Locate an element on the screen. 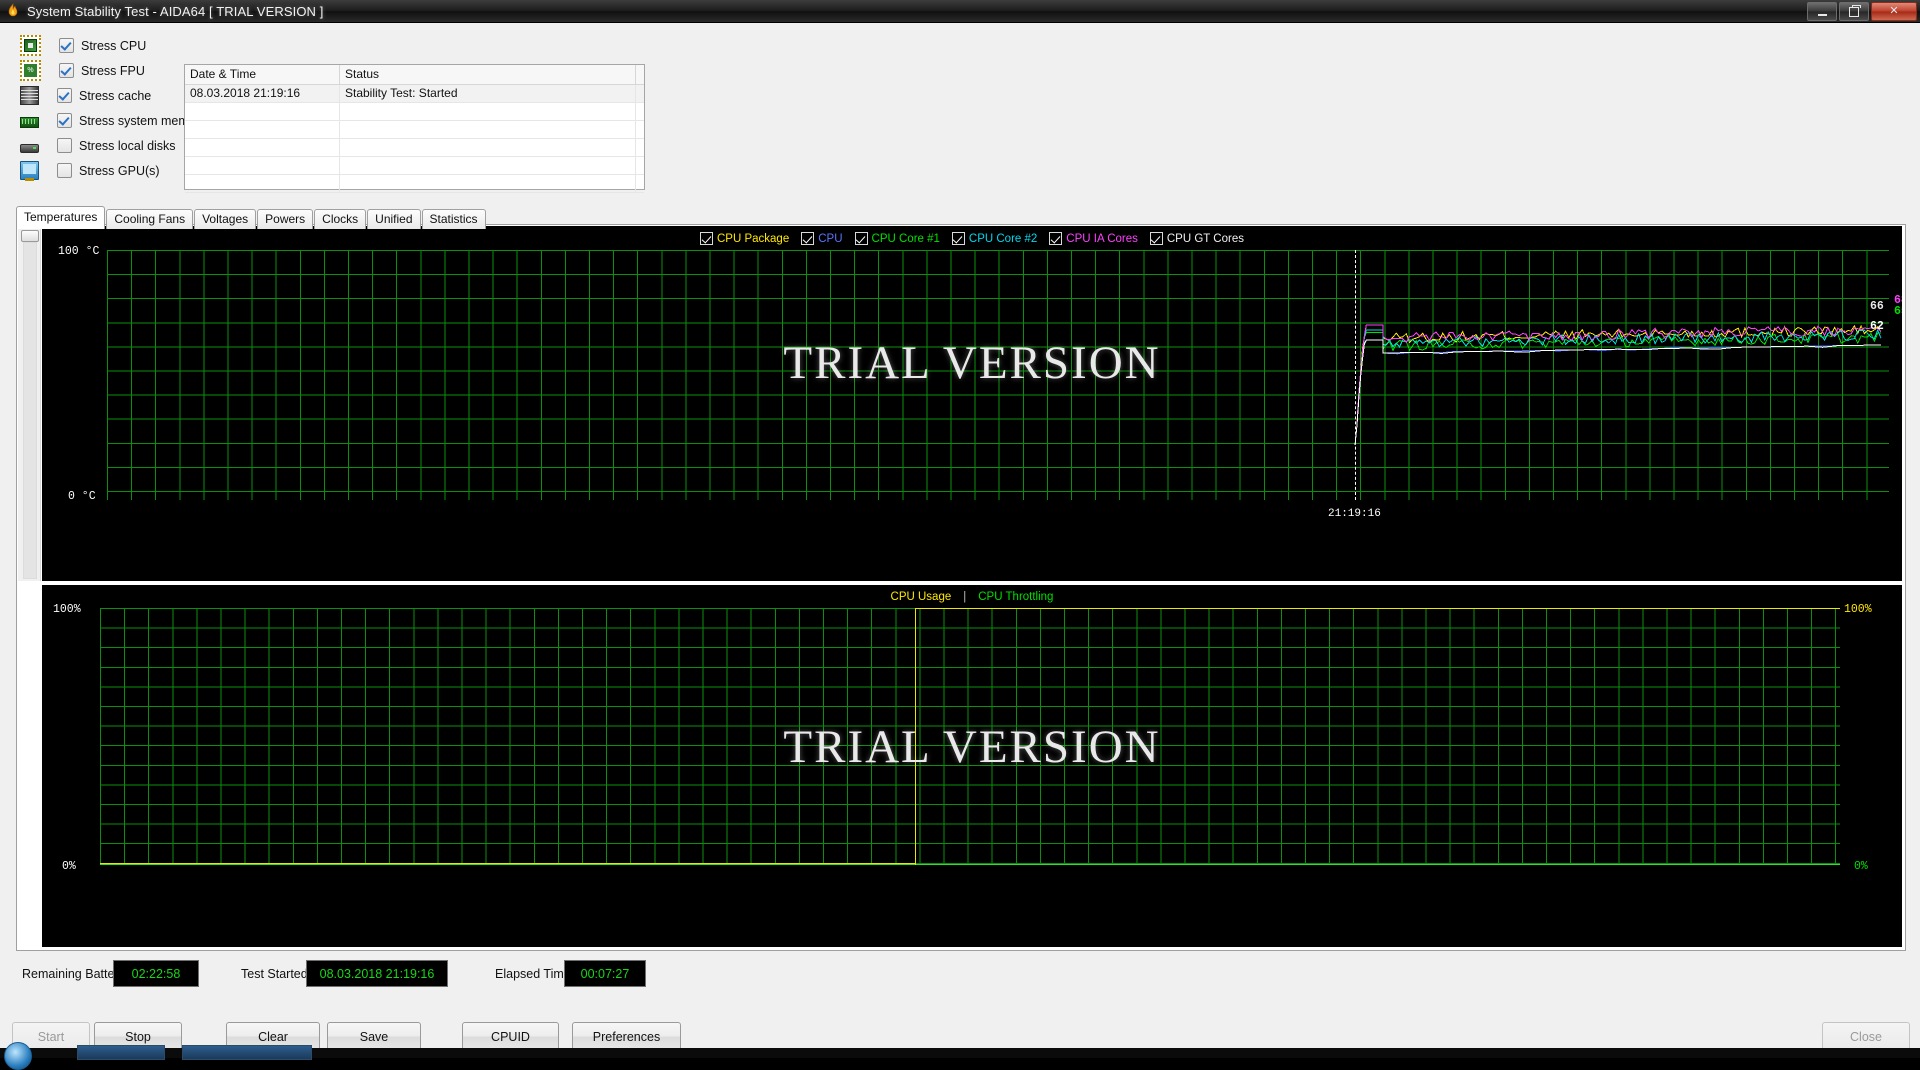 Image resolution: width=1920 pixels, height=1070 pixels. stress-option-disks: Stress local disks is located at coordinates (113, 145).